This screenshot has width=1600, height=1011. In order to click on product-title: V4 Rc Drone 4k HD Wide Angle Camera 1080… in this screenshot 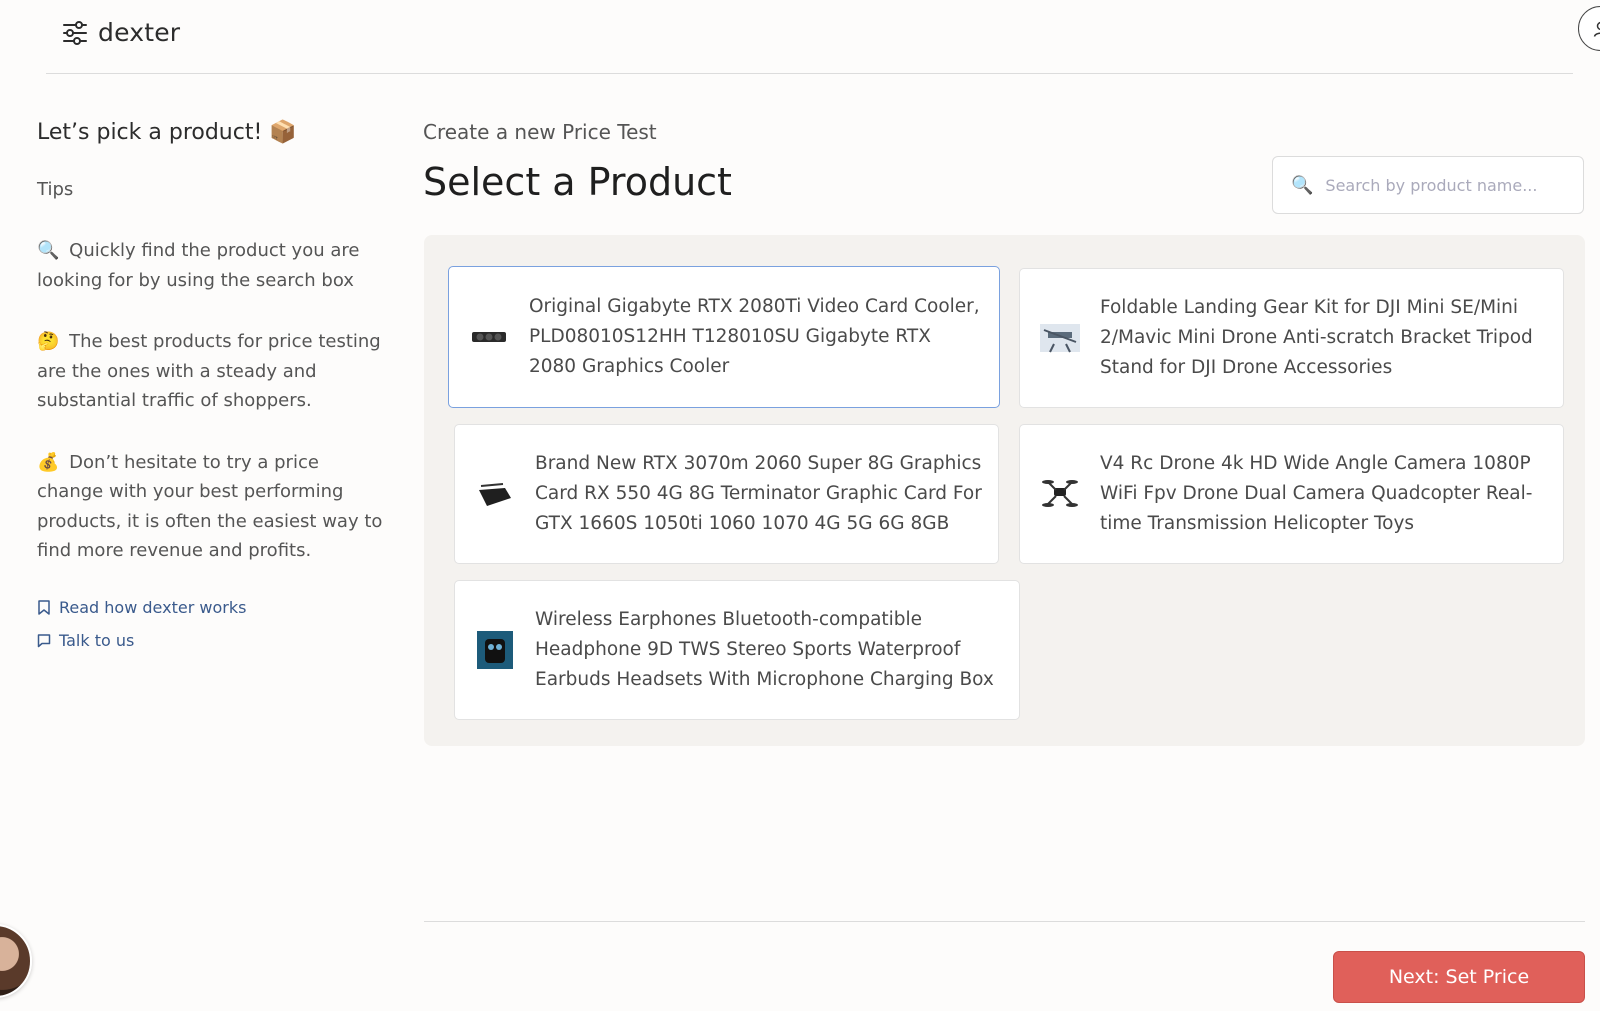, I will do `click(1316, 493)`.